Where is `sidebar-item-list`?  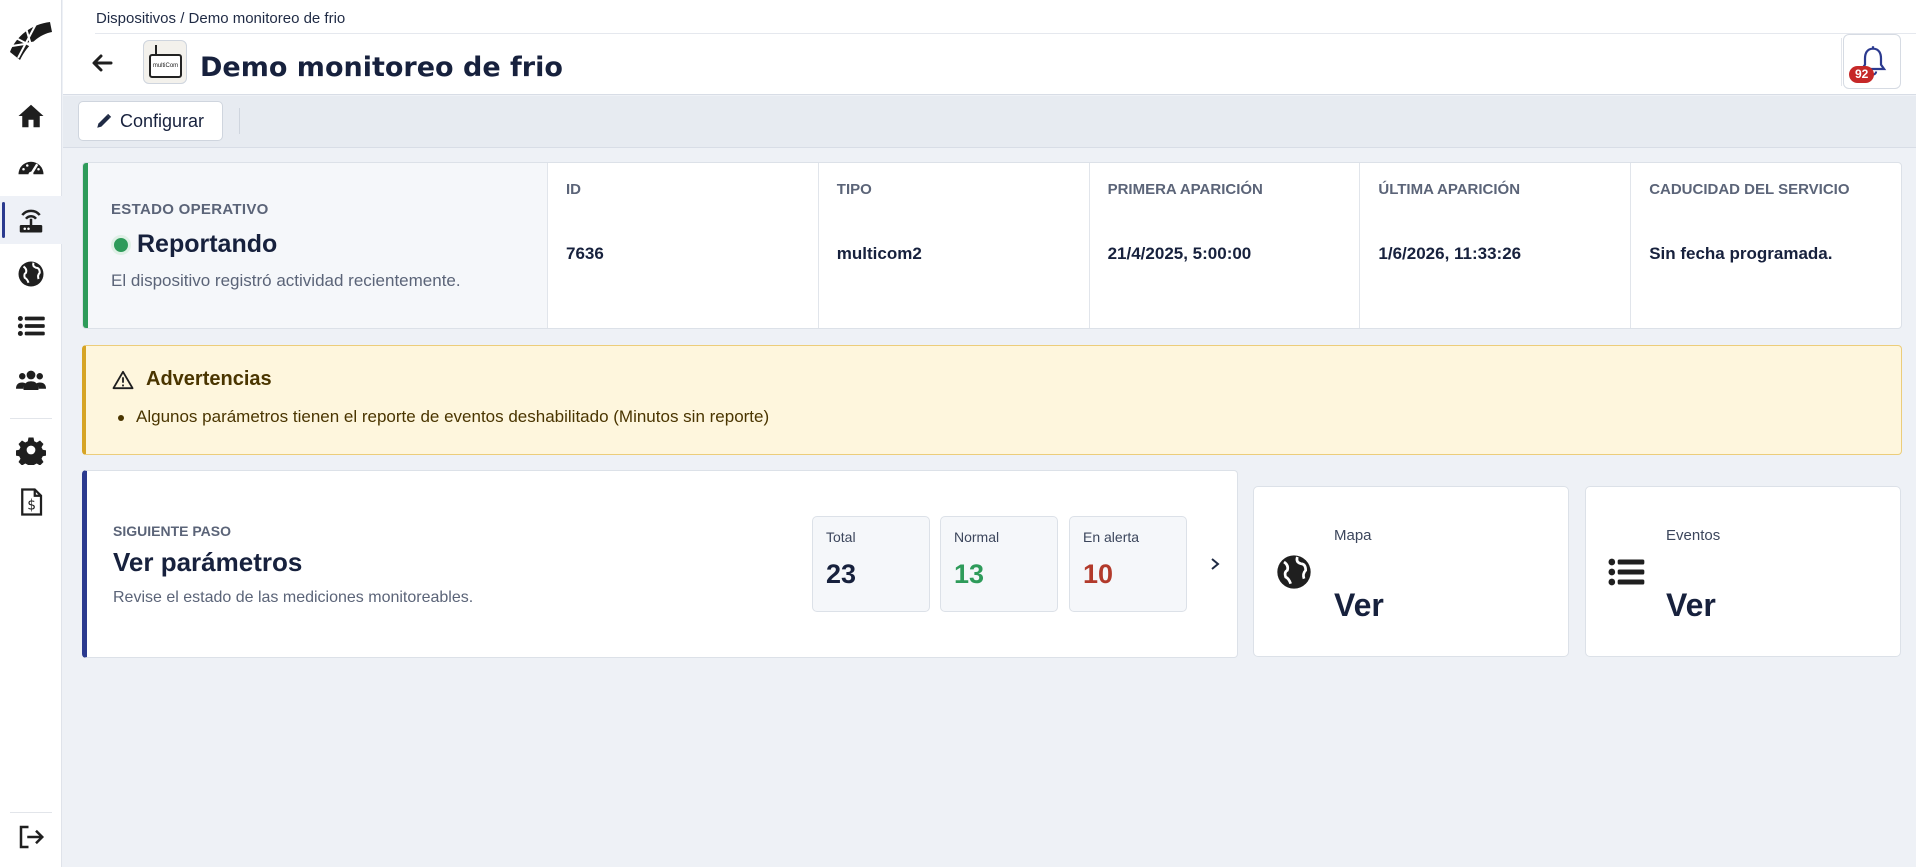 sidebar-item-list is located at coordinates (31, 326).